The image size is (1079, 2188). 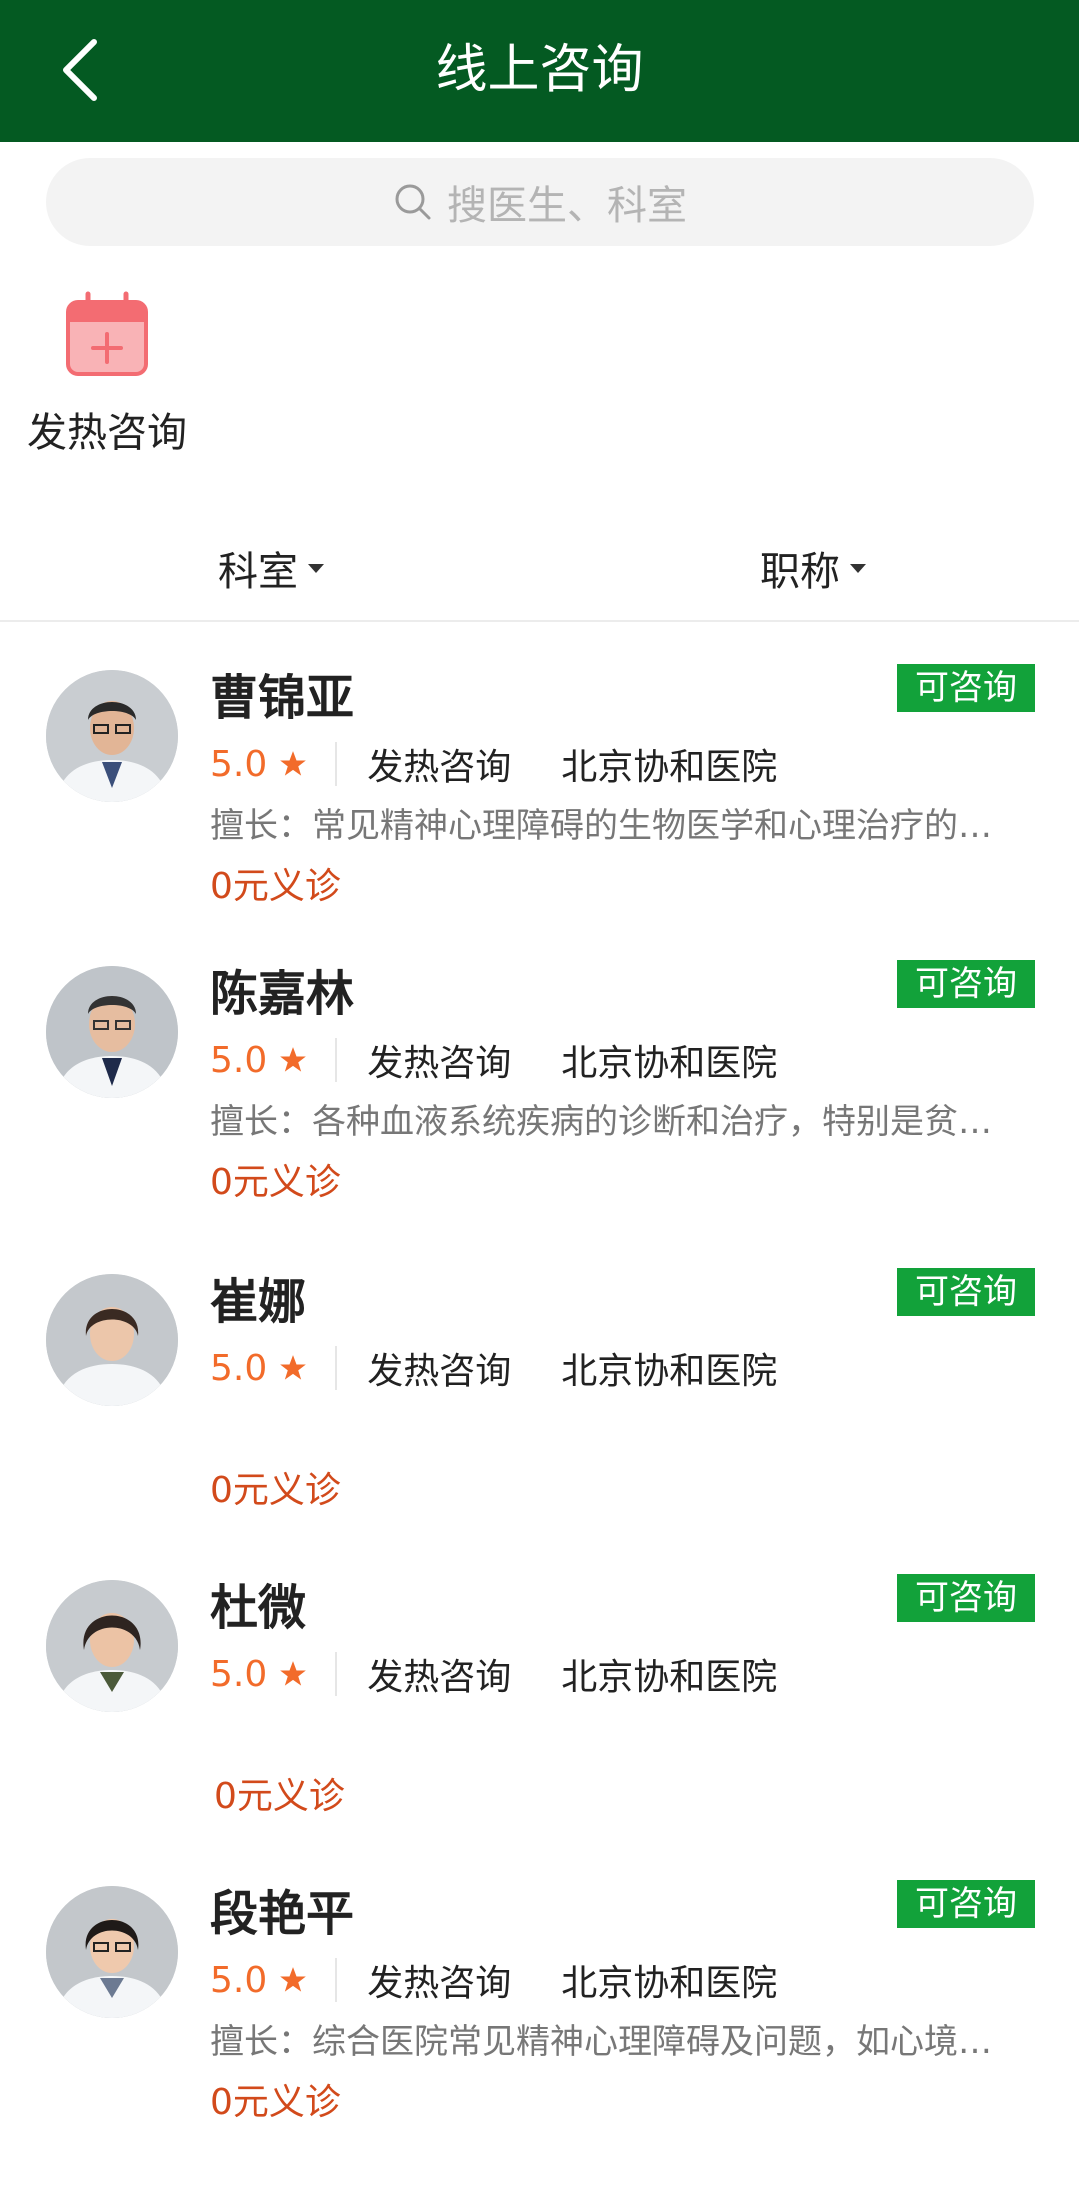 What do you see at coordinates (107, 333) in the screenshot?
I see `calendar-plus-icon` at bounding box center [107, 333].